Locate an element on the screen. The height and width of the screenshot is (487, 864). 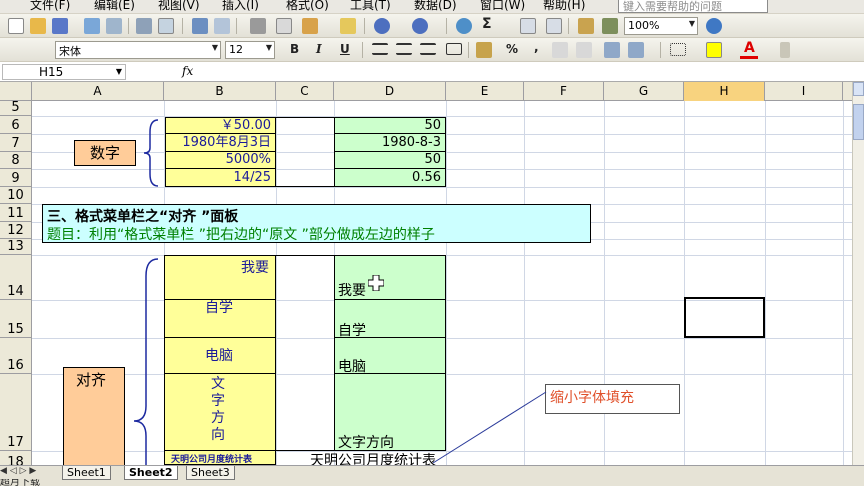
selected-cell-h15 is located at coordinates (724, 317).